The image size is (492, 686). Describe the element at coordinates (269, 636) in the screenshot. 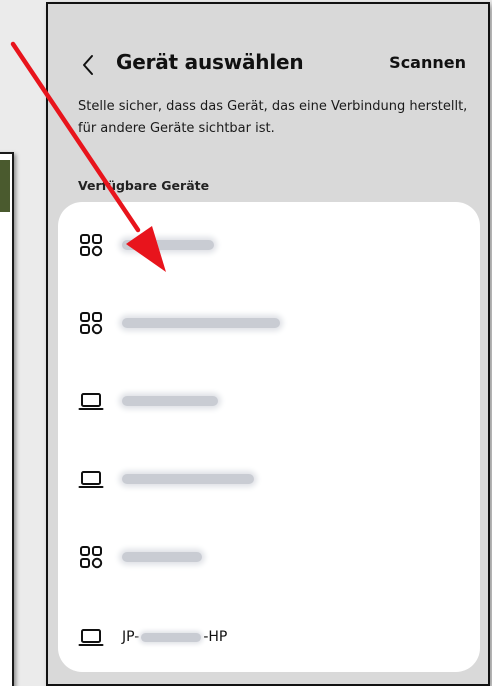

I see `device-item: JP- -HP` at that location.